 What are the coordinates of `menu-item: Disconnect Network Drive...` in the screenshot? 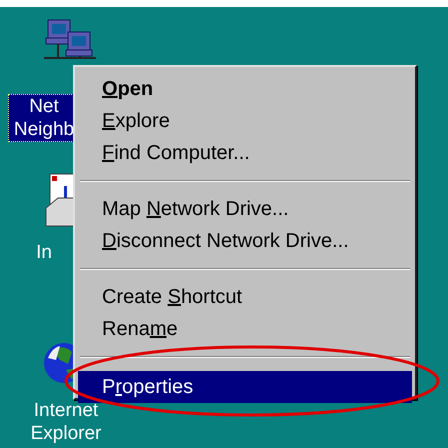 It's located at (245, 241).